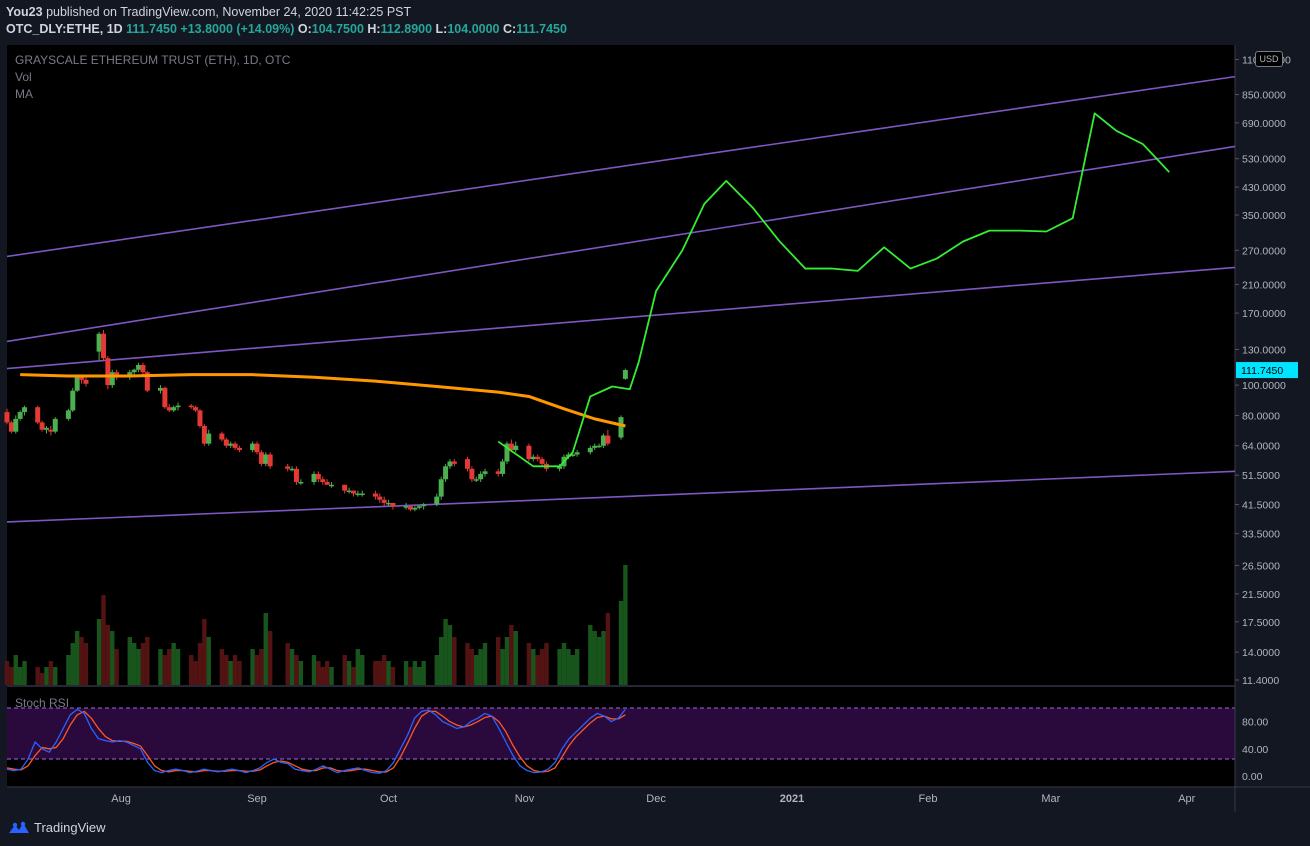 The height and width of the screenshot is (846, 1310). Describe the element at coordinates (1264, 251) in the screenshot. I see `price-tick-label: 270.0000` at that location.